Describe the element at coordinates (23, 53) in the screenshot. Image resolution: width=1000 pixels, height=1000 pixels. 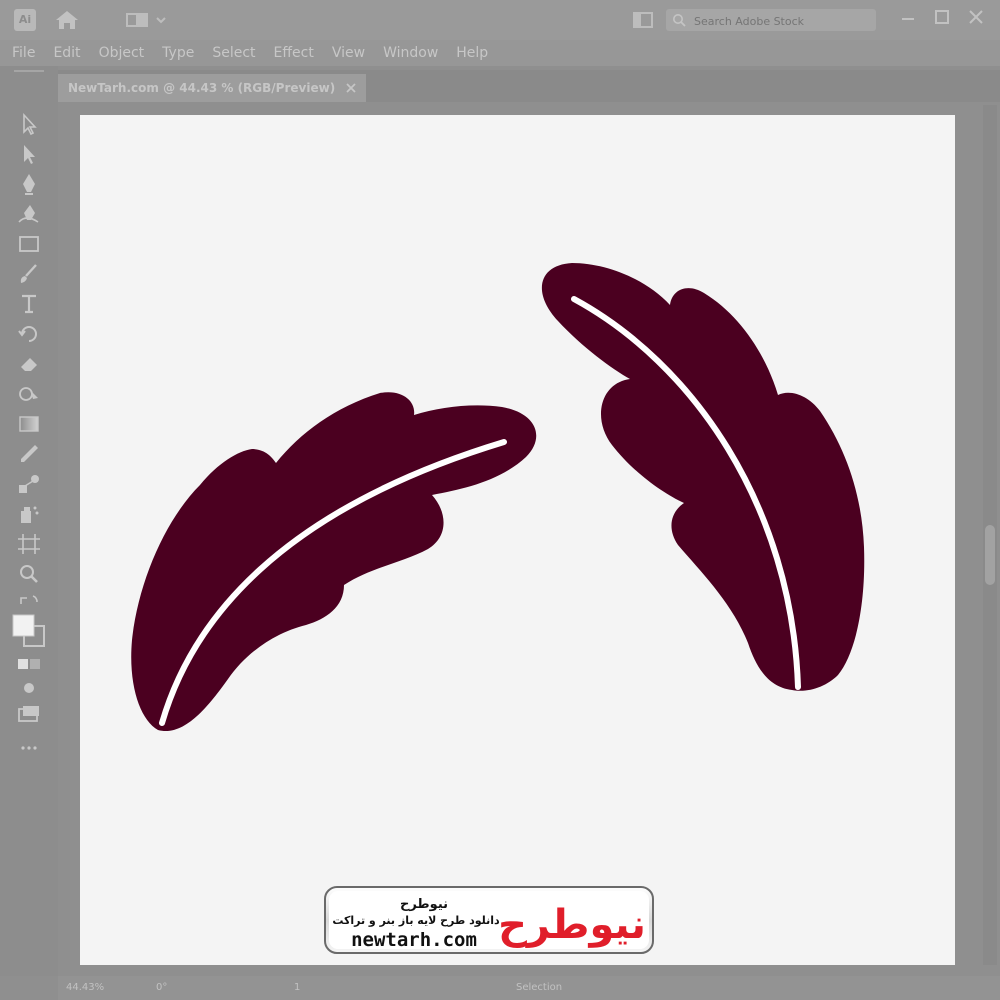
I see `menu-file: File` at that location.